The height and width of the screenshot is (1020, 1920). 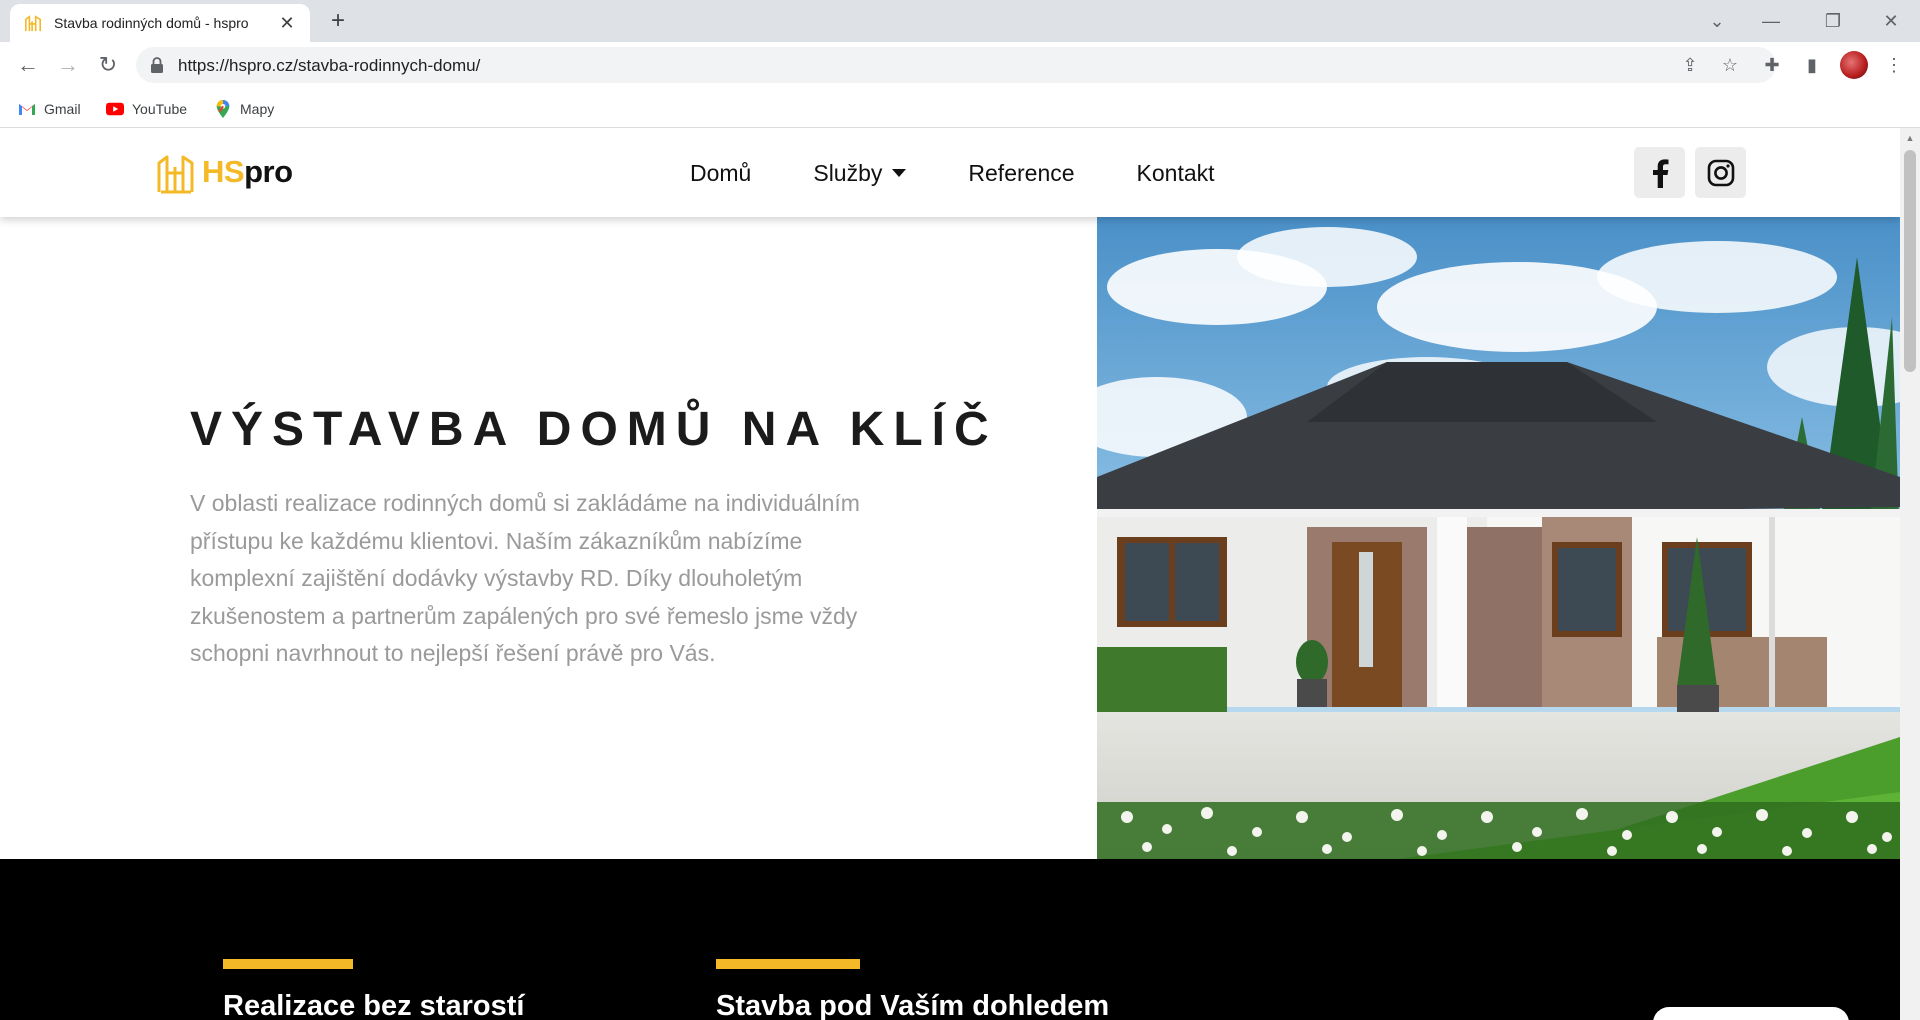 What do you see at coordinates (257, 109) in the screenshot?
I see `bookmark-label: Mapy` at bounding box center [257, 109].